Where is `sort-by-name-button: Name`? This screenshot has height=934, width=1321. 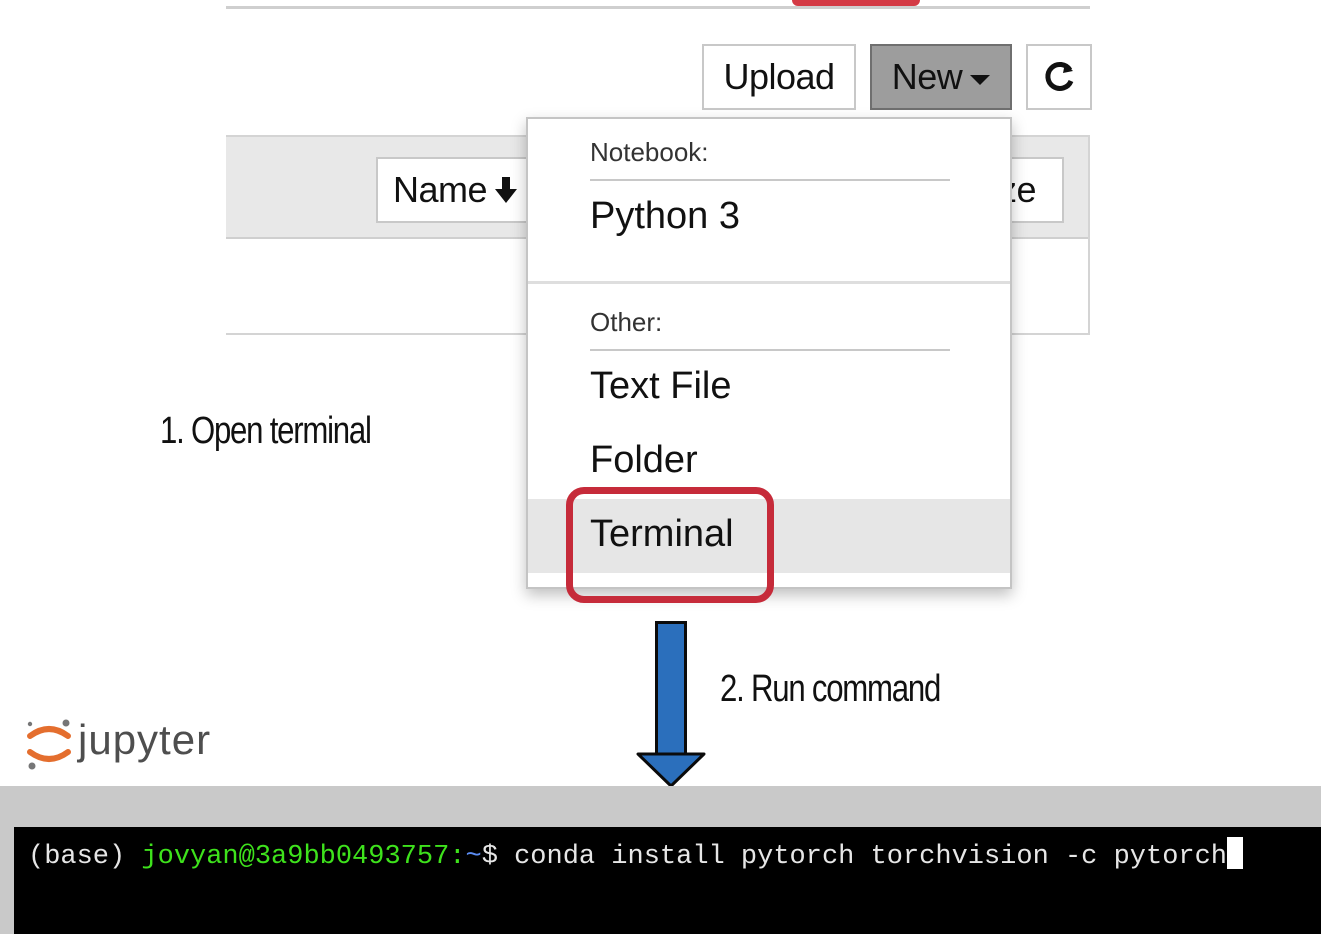
sort-by-name-button: Name is located at coordinates (456, 190).